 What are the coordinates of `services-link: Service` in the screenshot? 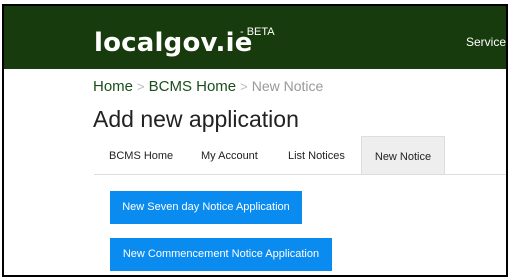 It's located at (486, 42).